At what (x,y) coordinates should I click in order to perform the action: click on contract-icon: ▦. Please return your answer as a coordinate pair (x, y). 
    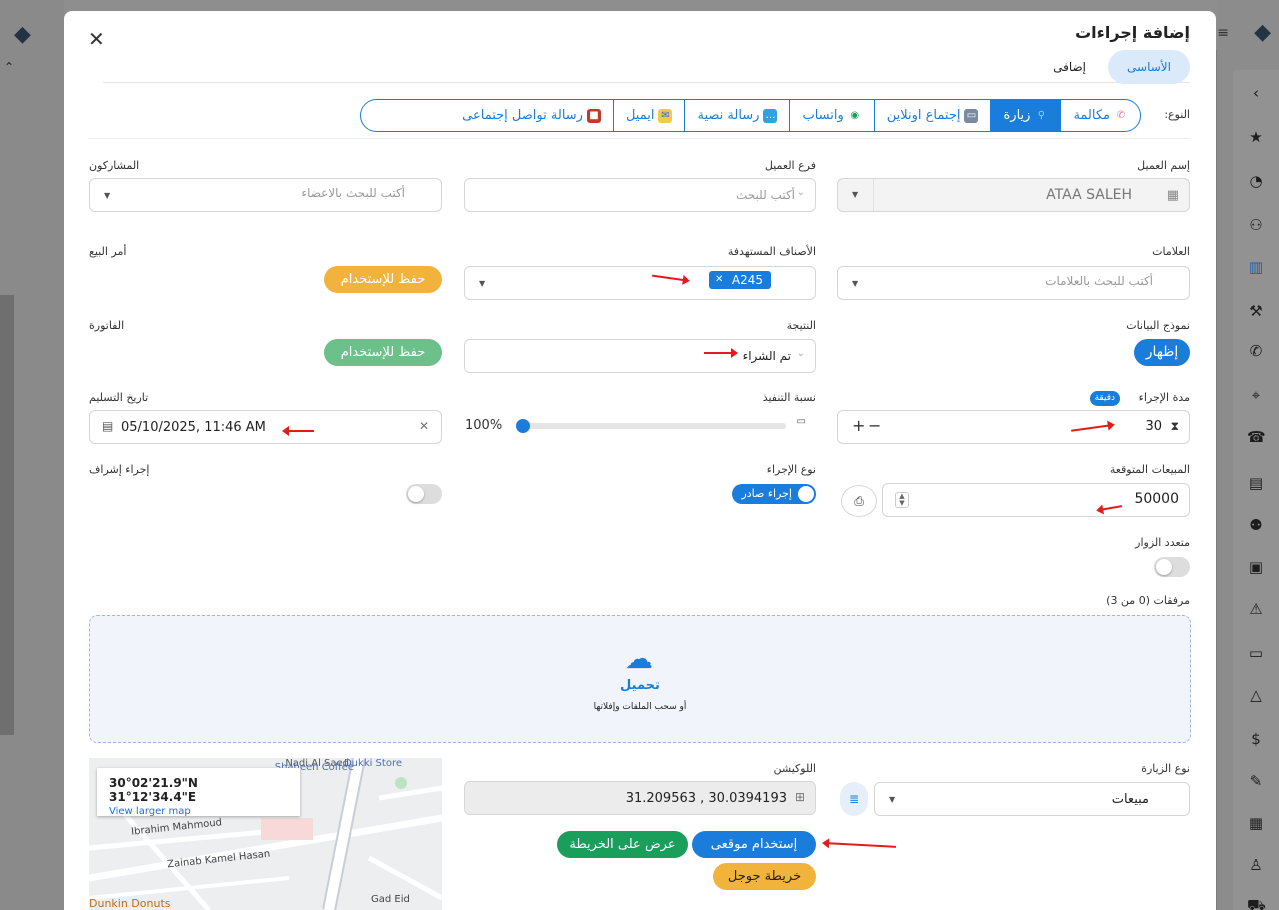
    Looking at the image, I should click on (1256, 823).